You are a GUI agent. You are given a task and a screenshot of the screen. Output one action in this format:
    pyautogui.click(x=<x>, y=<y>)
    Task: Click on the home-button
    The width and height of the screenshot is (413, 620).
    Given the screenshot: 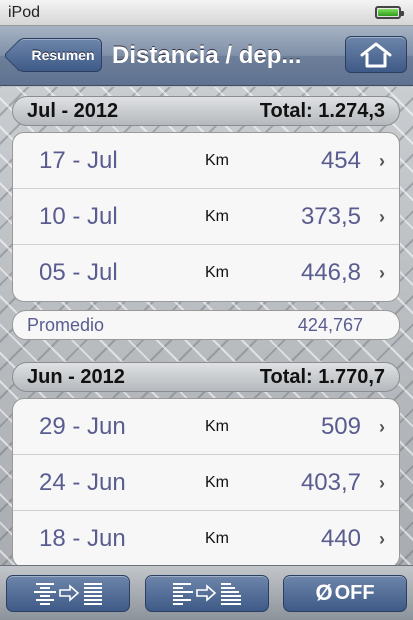 What is the action you would take?
    pyautogui.click(x=376, y=54)
    